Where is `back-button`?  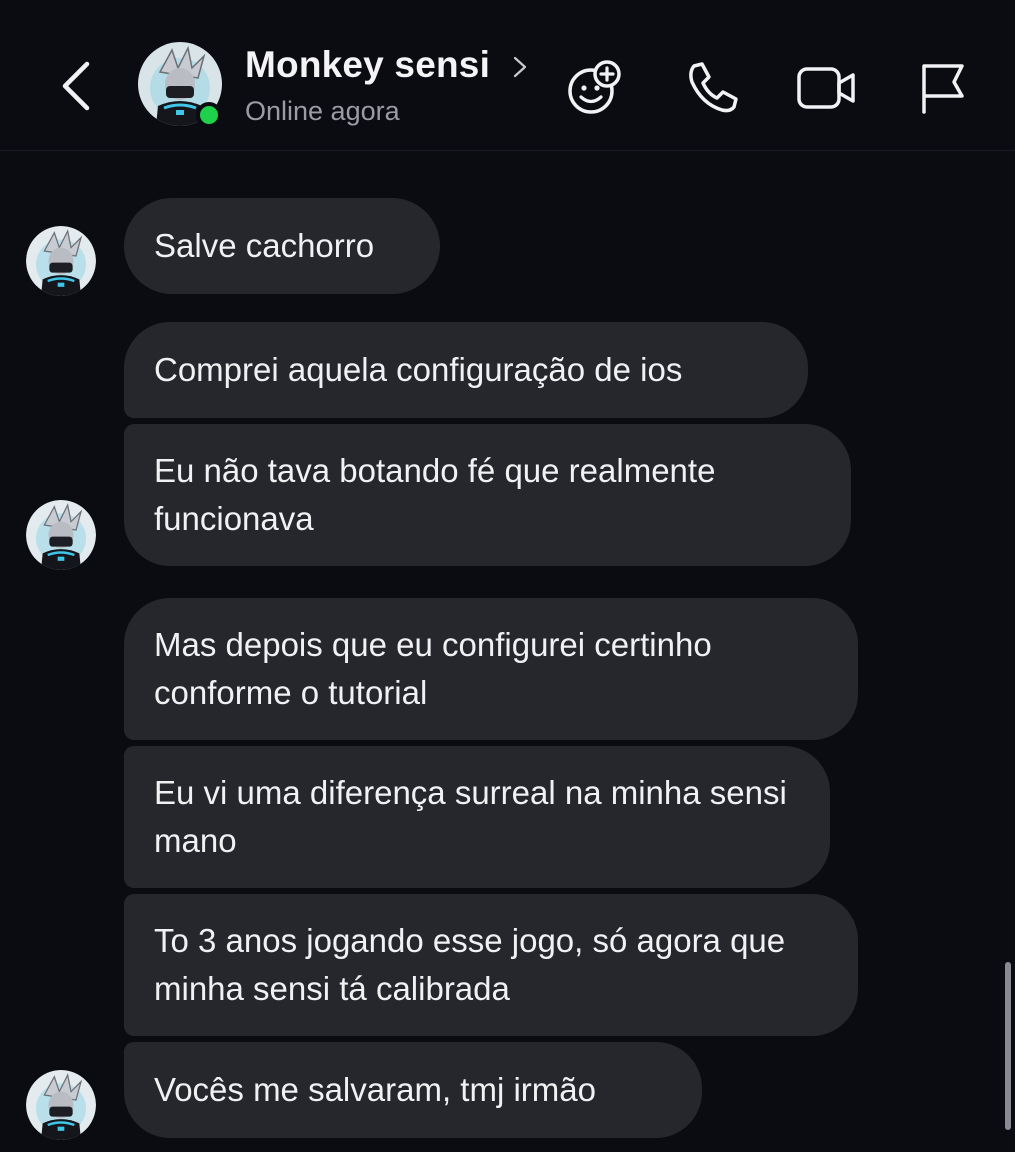
back-button is located at coordinates (76, 86).